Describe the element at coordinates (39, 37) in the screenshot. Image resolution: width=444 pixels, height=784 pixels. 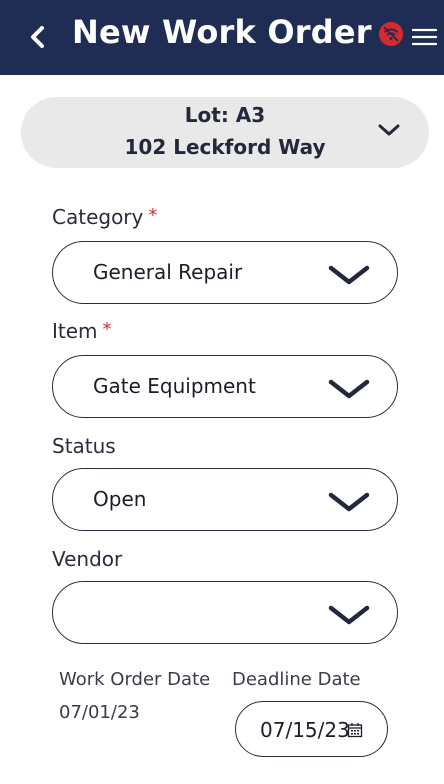
I see `back-arrow-icon` at that location.